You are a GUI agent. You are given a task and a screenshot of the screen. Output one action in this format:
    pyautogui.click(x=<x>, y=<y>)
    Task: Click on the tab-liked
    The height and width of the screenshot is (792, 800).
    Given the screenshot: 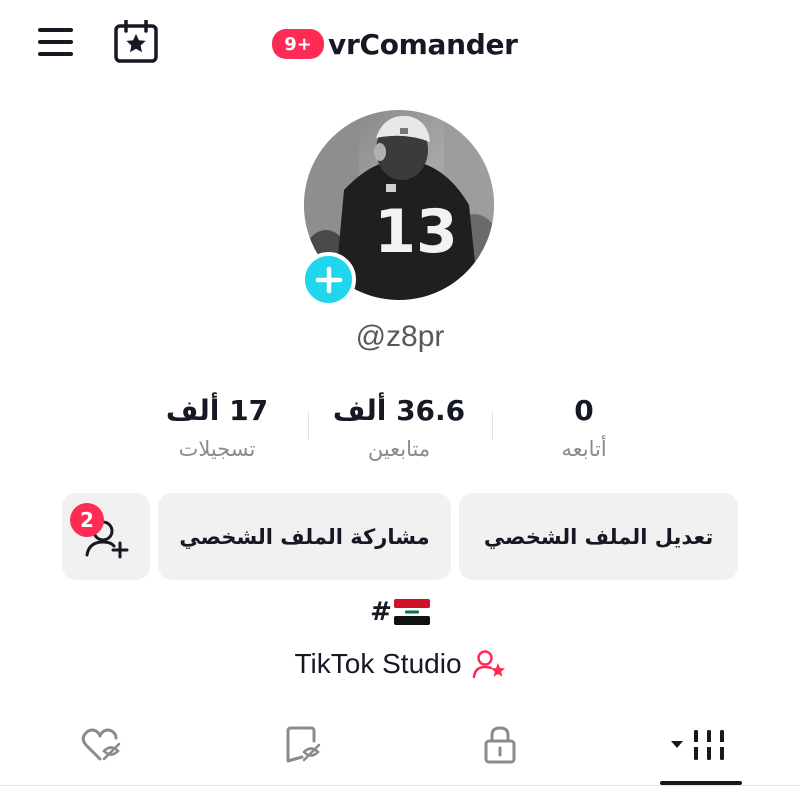 What is the action you would take?
    pyautogui.click(x=102, y=745)
    